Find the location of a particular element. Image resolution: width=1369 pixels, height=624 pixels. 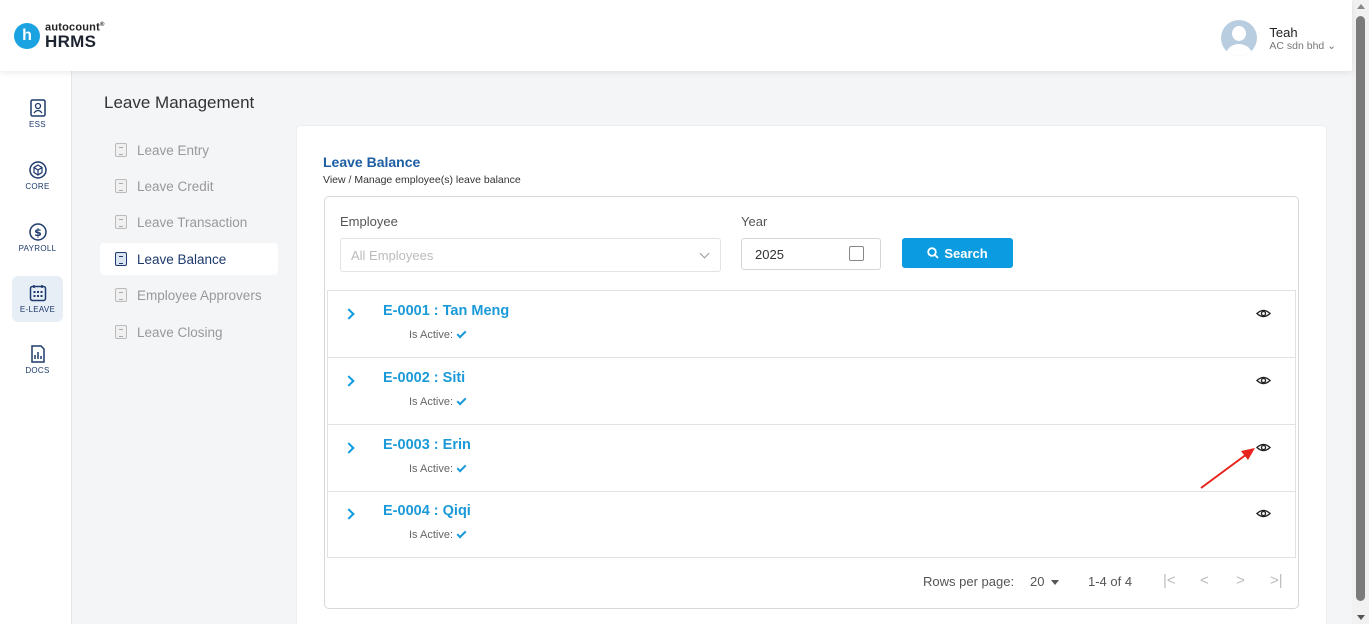

year-label: Year is located at coordinates (754, 221).